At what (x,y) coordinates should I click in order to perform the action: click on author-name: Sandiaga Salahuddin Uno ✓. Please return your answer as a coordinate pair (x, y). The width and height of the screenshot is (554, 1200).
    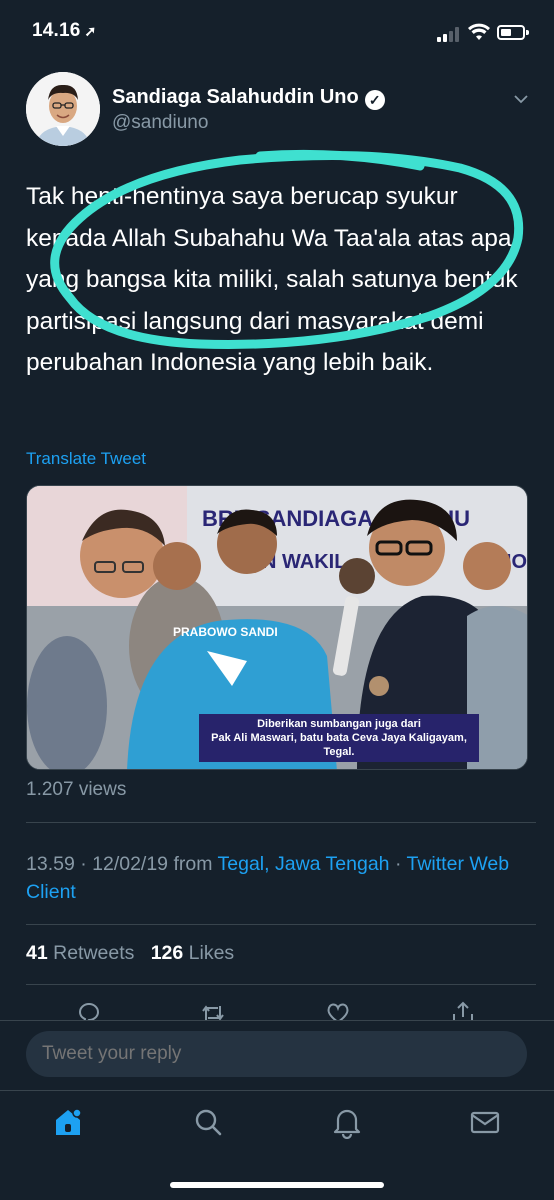
    Looking at the image, I should click on (248, 98).